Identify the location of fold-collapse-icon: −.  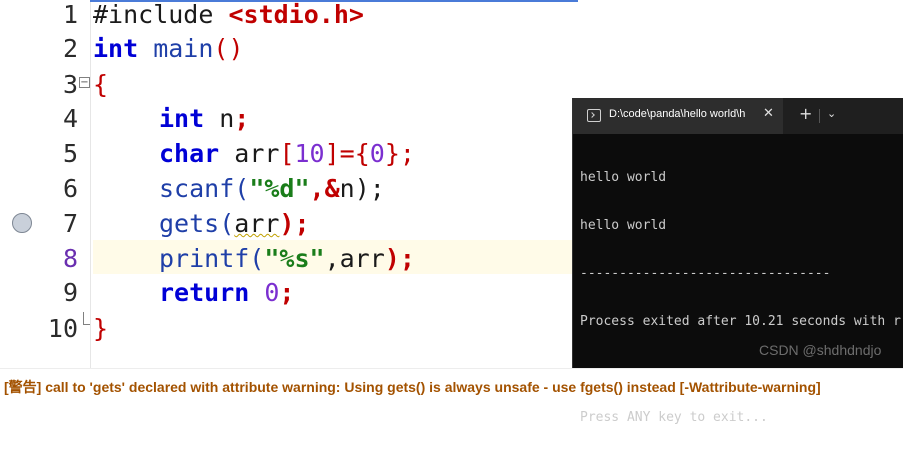
(84, 82).